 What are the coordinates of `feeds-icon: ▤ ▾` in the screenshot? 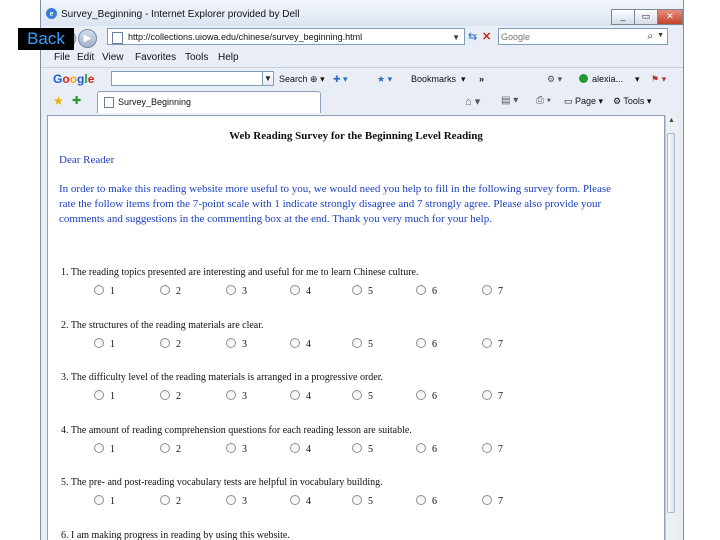 It's located at (509, 100).